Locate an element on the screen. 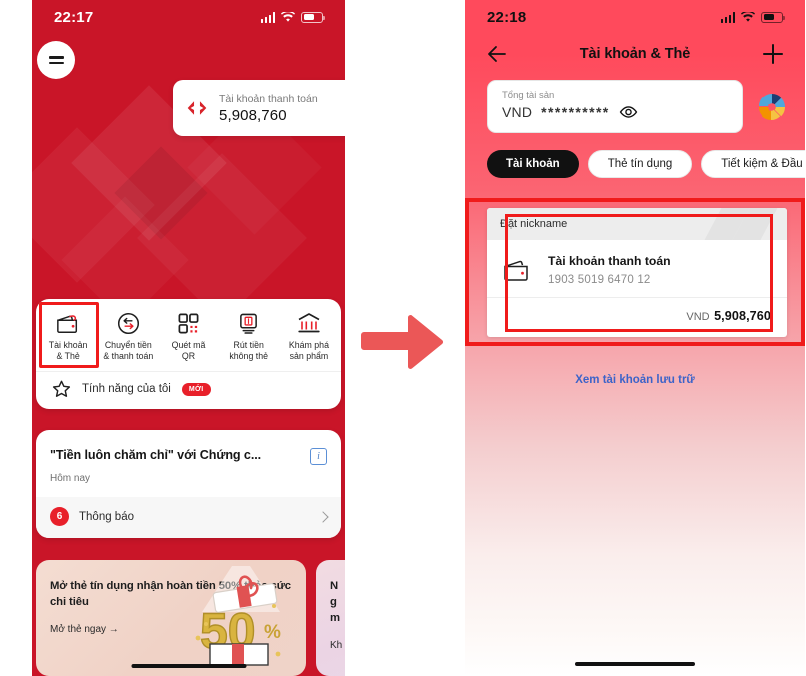 The height and width of the screenshot is (676, 806). chevron-right-icon is located at coordinates (323, 516).